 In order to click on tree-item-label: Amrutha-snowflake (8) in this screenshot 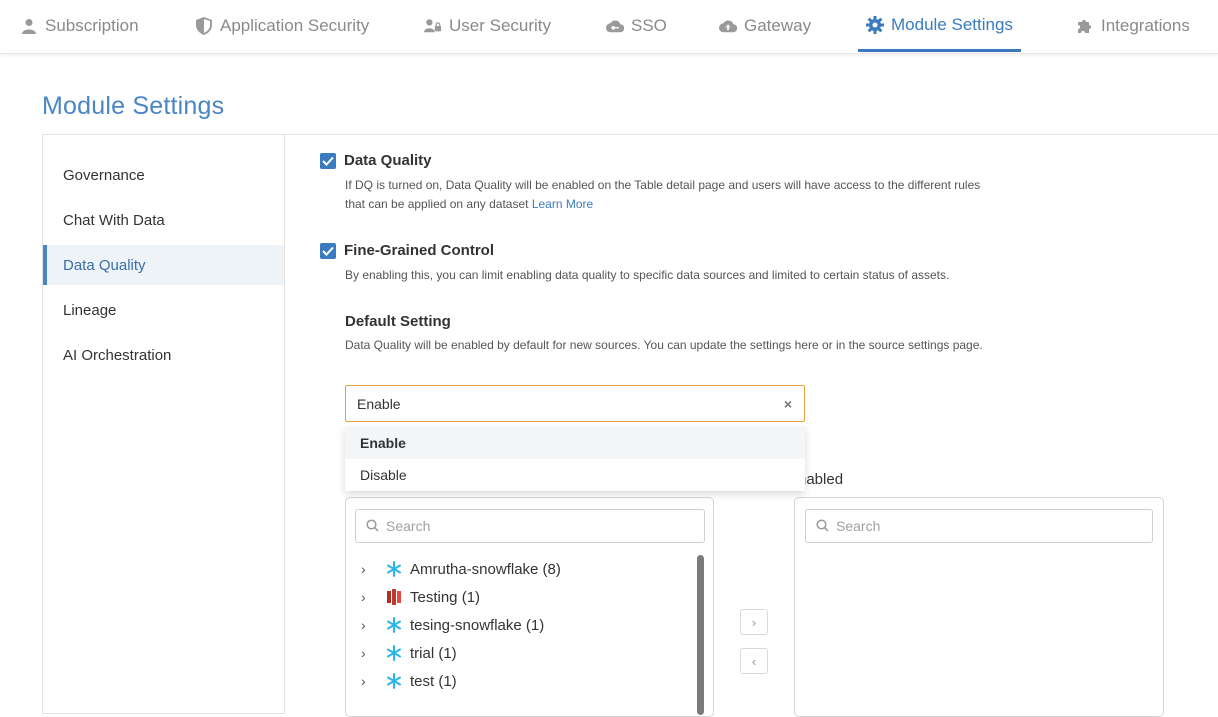, I will do `click(485, 569)`.